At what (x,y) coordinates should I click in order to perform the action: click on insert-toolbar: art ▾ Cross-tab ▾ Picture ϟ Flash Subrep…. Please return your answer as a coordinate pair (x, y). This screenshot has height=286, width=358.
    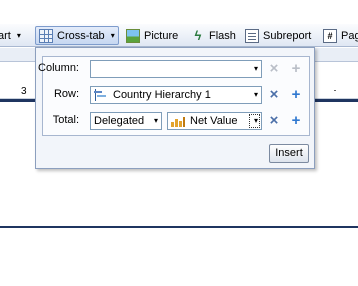
    Looking at the image, I should click on (179, 35).